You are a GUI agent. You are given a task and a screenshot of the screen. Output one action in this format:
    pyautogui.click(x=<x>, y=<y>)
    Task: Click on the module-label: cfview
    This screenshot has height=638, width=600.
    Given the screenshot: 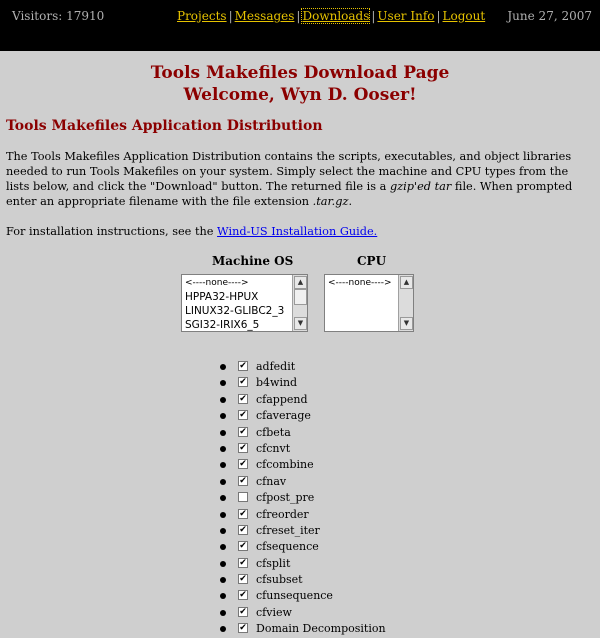 What is the action you would take?
    pyautogui.click(x=274, y=612)
    